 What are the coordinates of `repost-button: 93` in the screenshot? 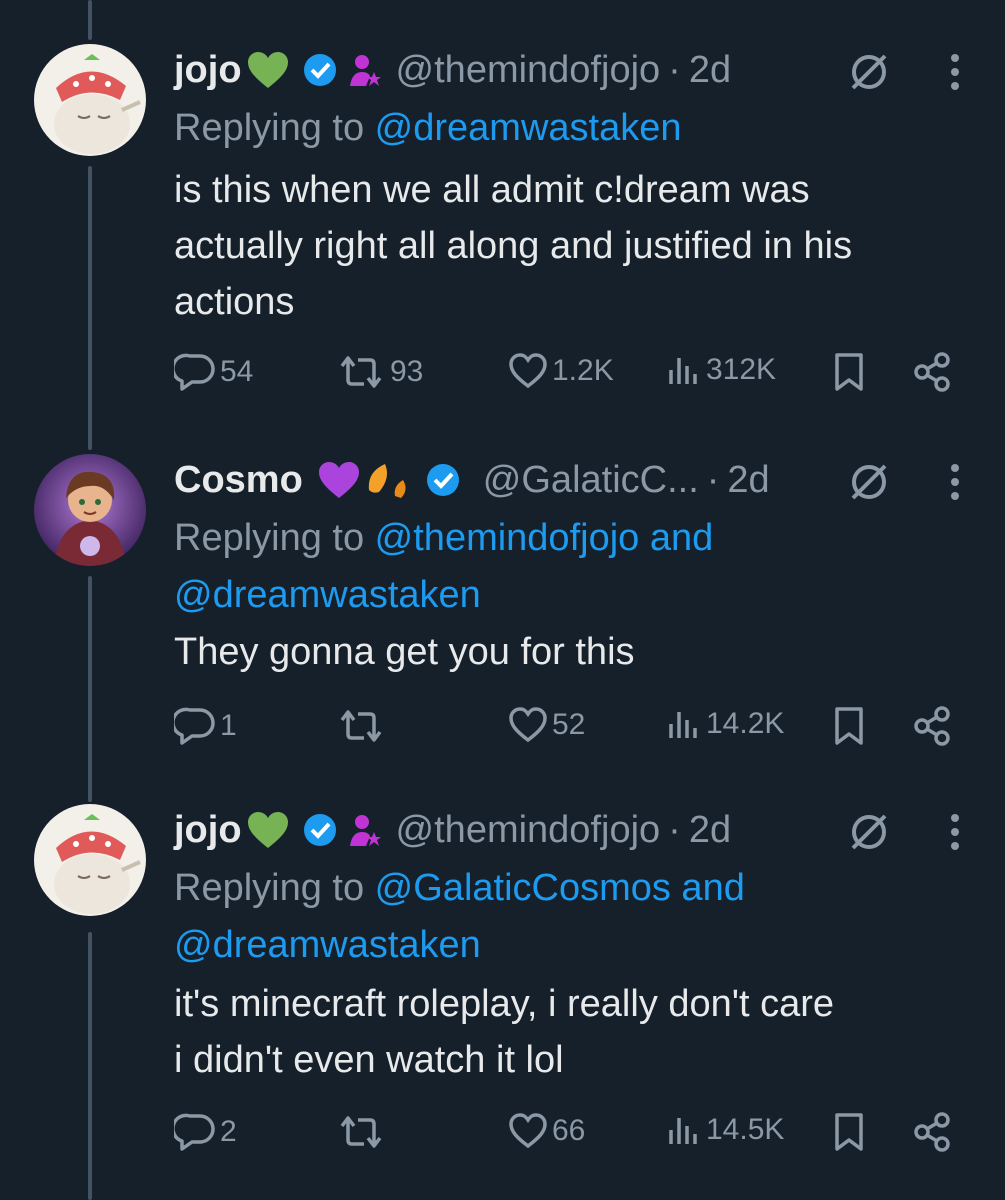 It's located at (379, 372).